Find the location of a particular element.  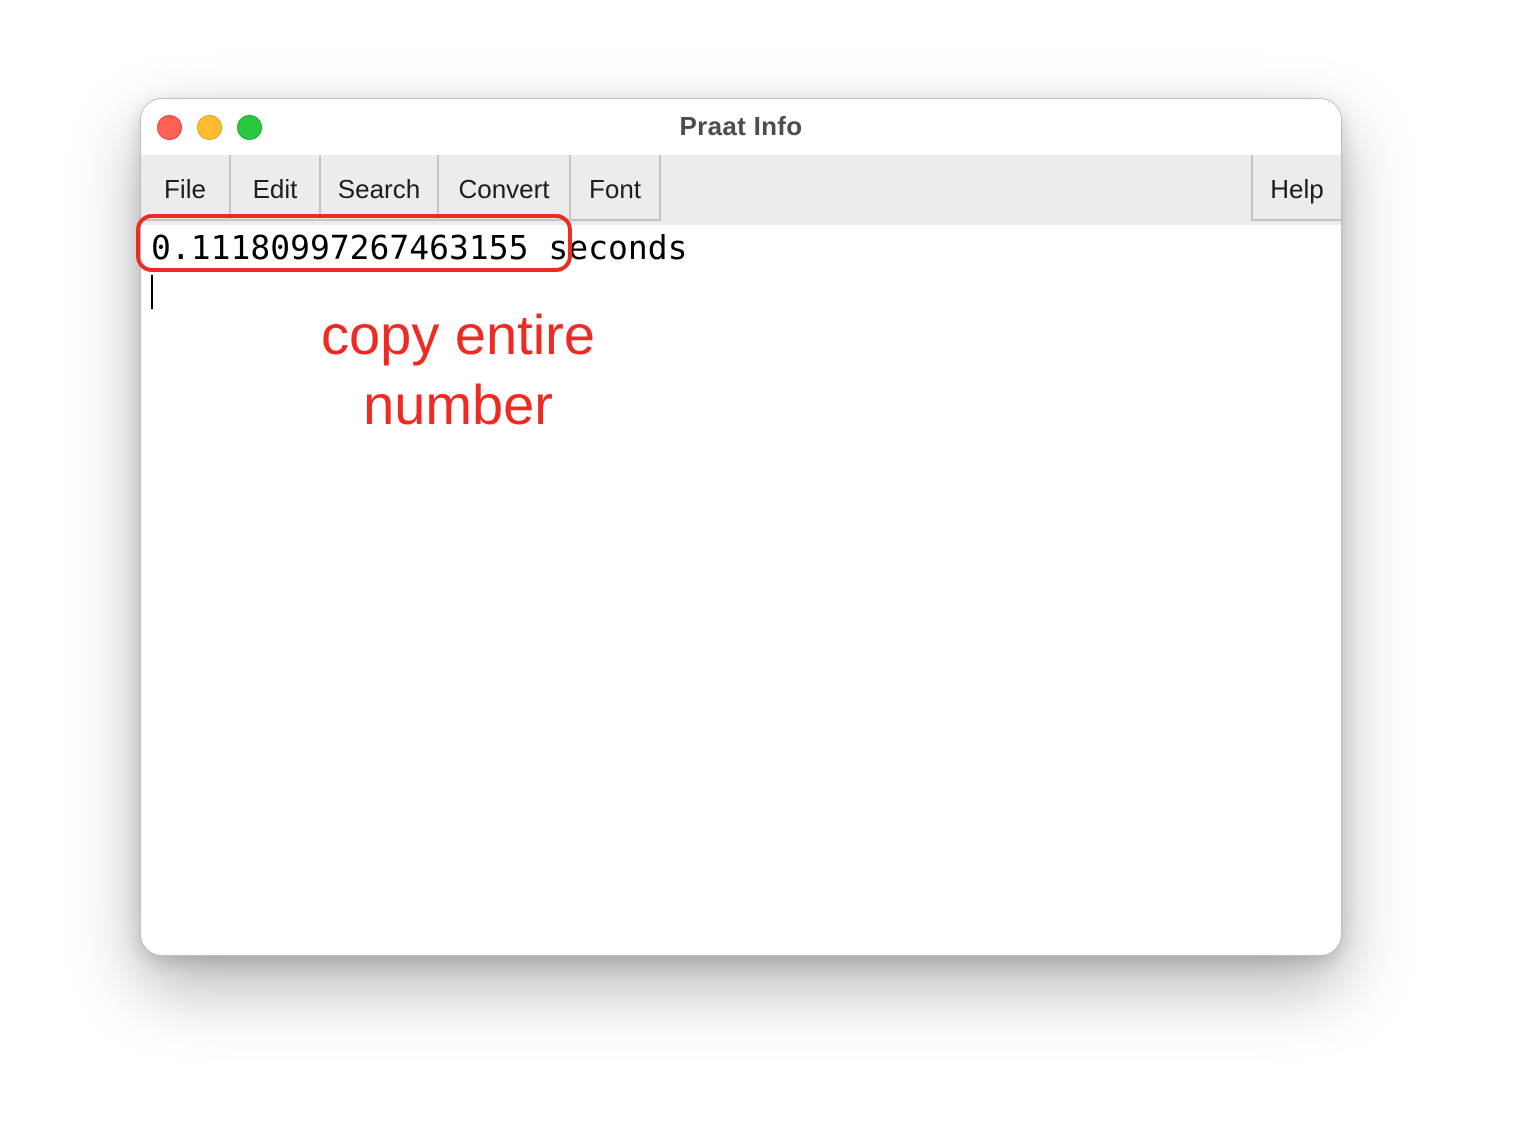

window-title: Praat Info is located at coordinates (741, 126).